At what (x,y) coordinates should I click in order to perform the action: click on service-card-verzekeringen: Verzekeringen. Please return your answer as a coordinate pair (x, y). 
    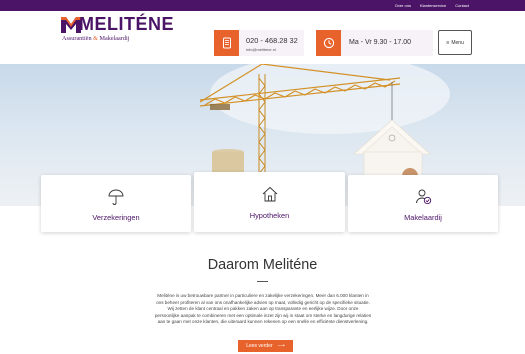
    Looking at the image, I should click on (116, 203).